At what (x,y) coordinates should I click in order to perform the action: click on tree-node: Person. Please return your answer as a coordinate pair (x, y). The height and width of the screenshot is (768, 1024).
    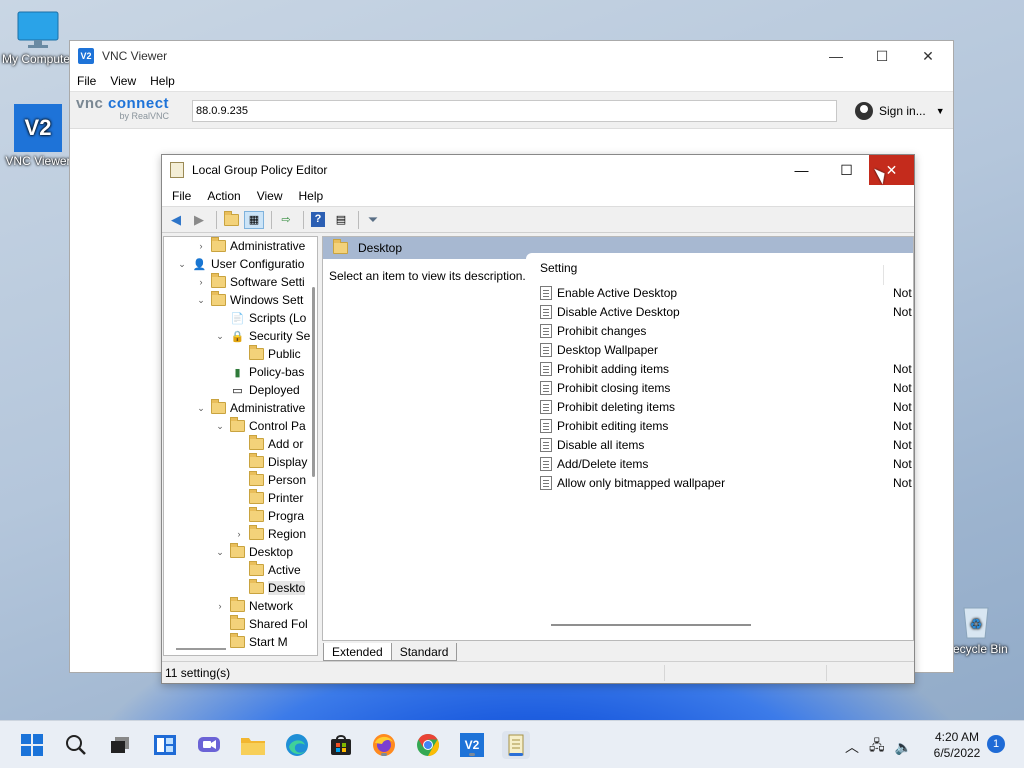
    Looking at the image, I should click on (240, 480).